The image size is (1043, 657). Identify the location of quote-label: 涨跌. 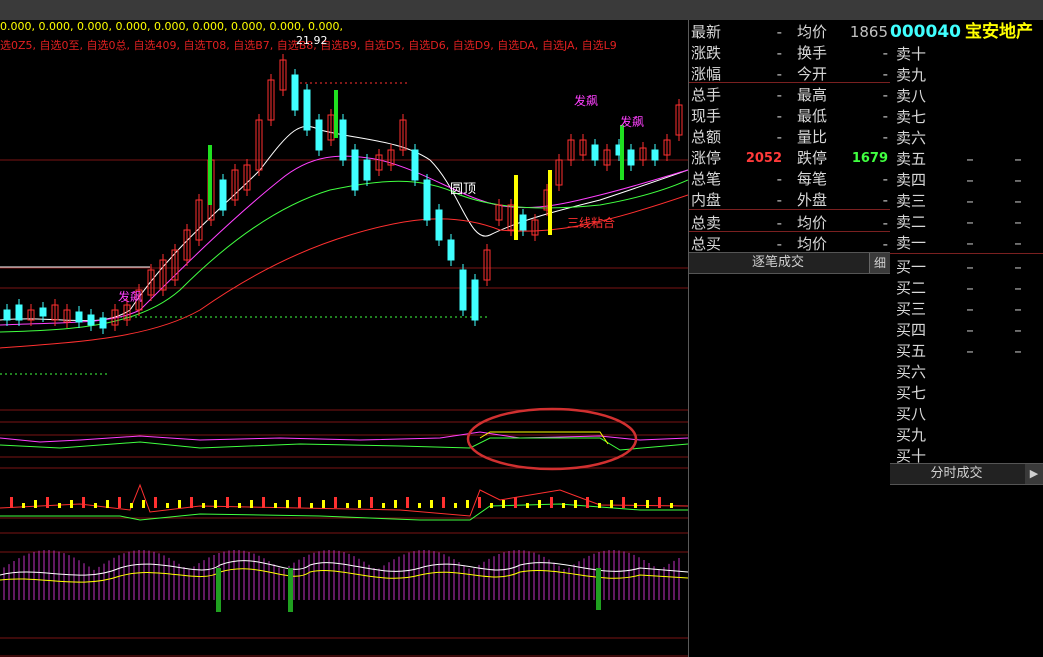
(706, 53).